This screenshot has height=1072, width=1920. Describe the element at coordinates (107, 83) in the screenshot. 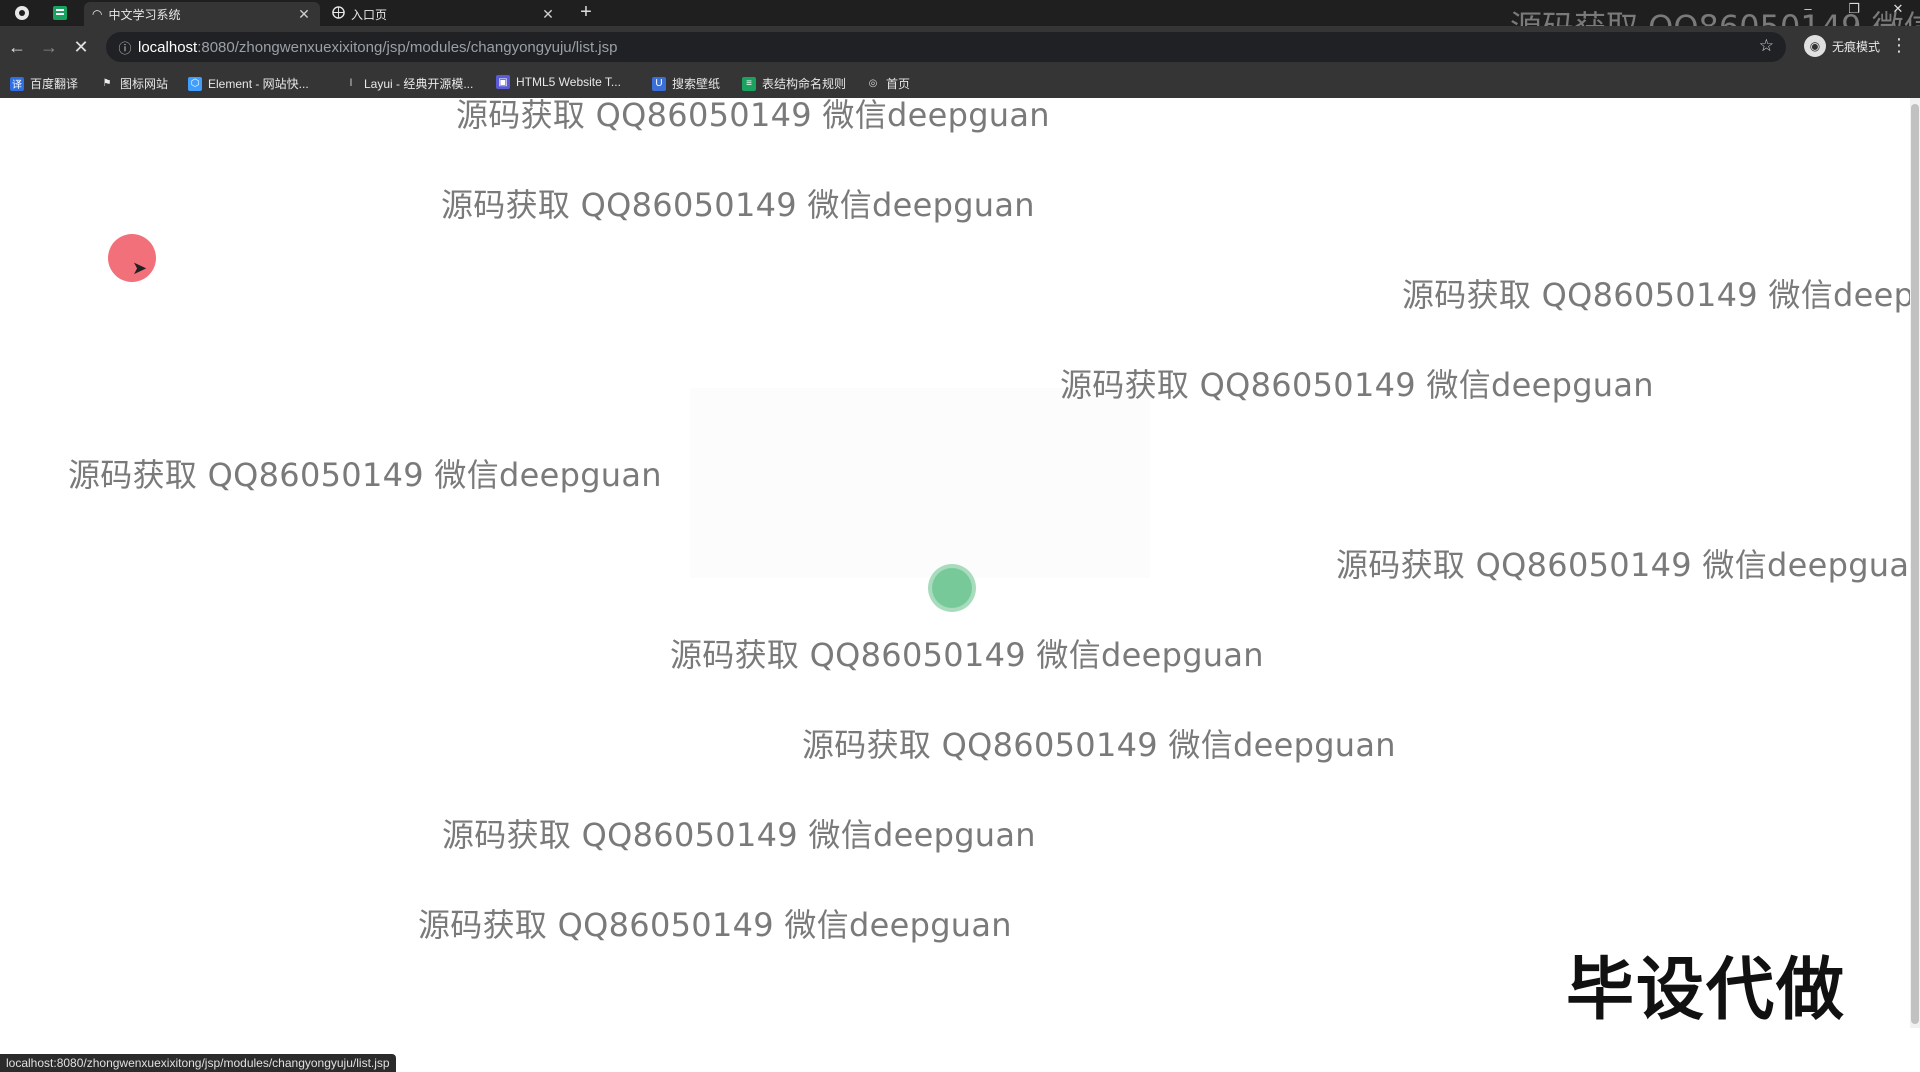

I see `flag-icon: ⚑` at that location.